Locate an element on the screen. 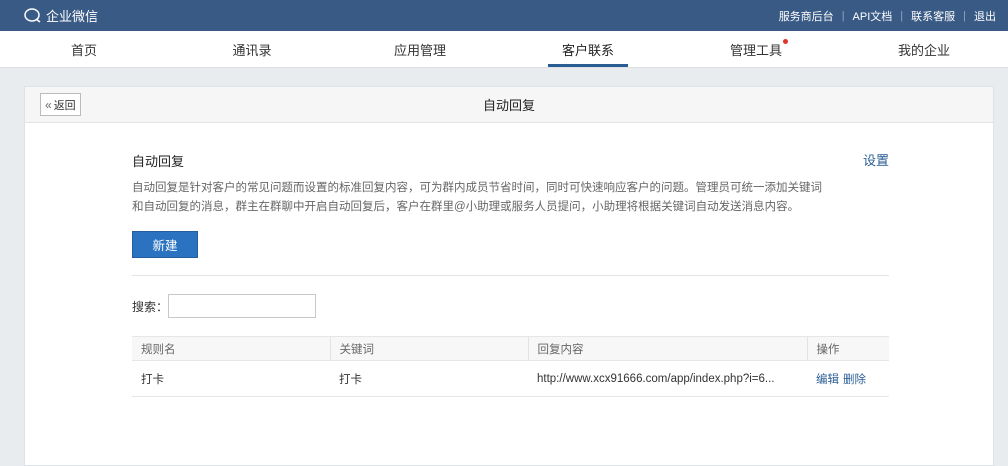 Image resolution: width=1008 pixels, height=466 pixels. contact-support-link: 联系客服 is located at coordinates (933, 16).